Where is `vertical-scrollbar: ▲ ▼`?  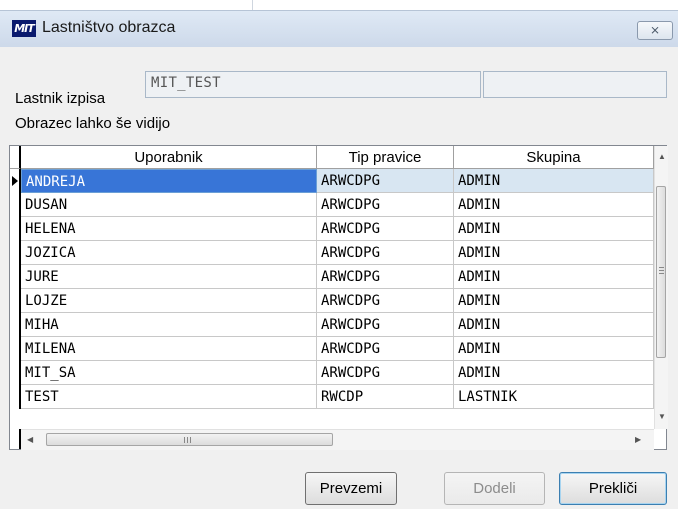
vertical-scrollbar: ▲ ▼ is located at coordinates (661, 287).